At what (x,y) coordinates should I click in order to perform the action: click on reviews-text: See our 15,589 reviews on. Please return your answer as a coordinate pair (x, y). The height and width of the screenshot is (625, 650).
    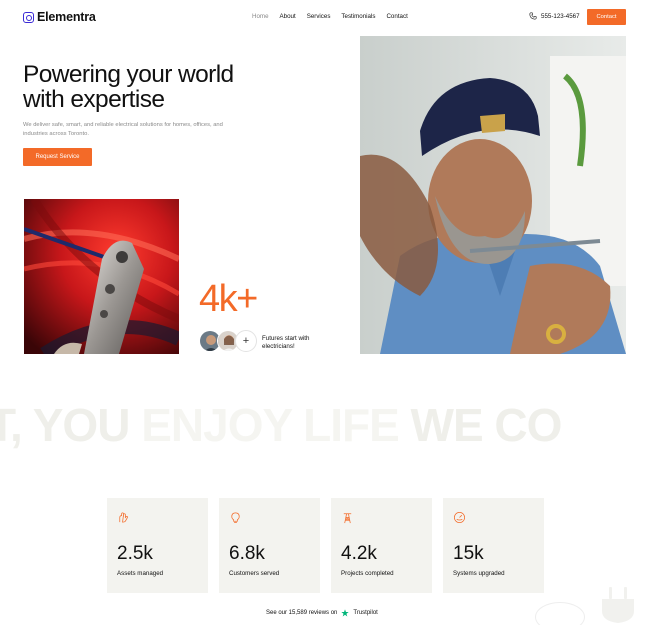
    Looking at the image, I should click on (302, 613).